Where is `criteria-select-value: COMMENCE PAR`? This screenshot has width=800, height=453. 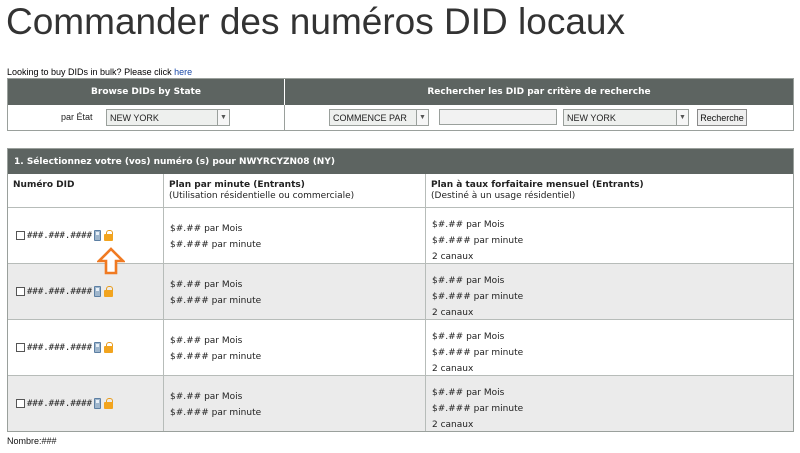
criteria-select-value: COMMENCE PAR is located at coordinates (370, 117).